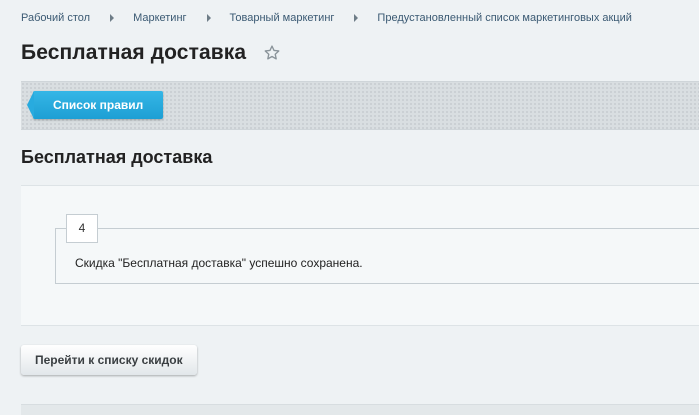  Describe the element at coordinates (282, 18) in the screenshot. I see `breadcrumb-item-product-marketing: Товарный маркетинг` at that location.